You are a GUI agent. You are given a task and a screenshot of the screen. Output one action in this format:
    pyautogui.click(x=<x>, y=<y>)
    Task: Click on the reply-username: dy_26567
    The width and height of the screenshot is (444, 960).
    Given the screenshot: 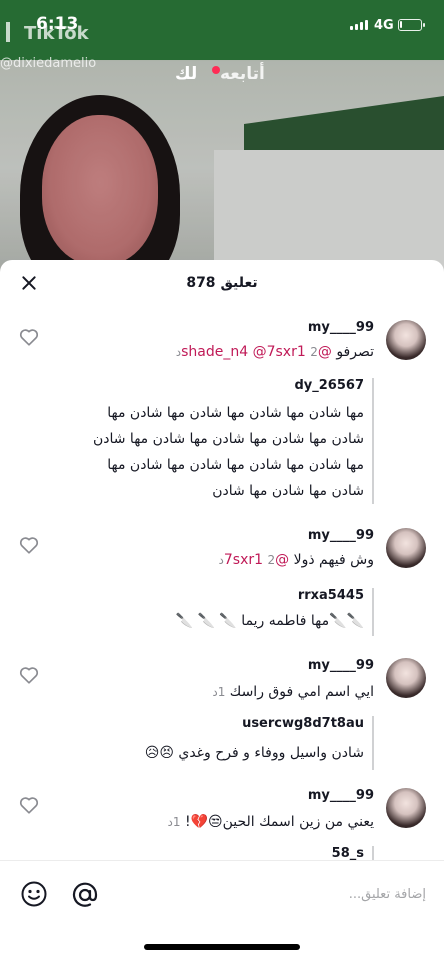 What is the action you would take?
    pyautogui.click(x=329, y=385)
    